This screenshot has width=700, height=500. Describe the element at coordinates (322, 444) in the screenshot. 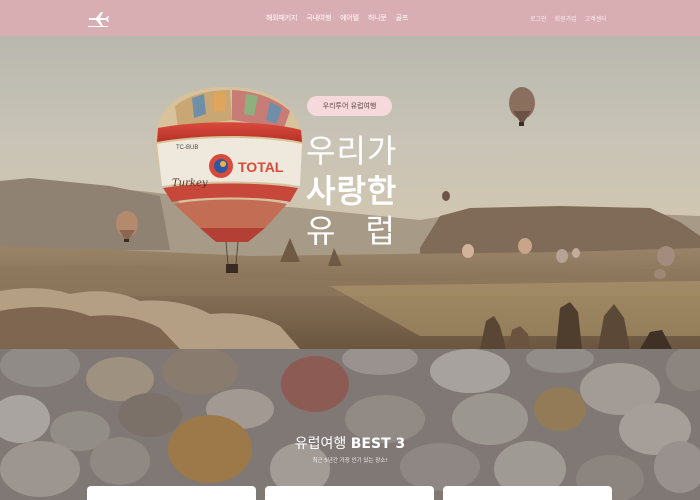

I see `best-title-main: 유럽여행` at that location.